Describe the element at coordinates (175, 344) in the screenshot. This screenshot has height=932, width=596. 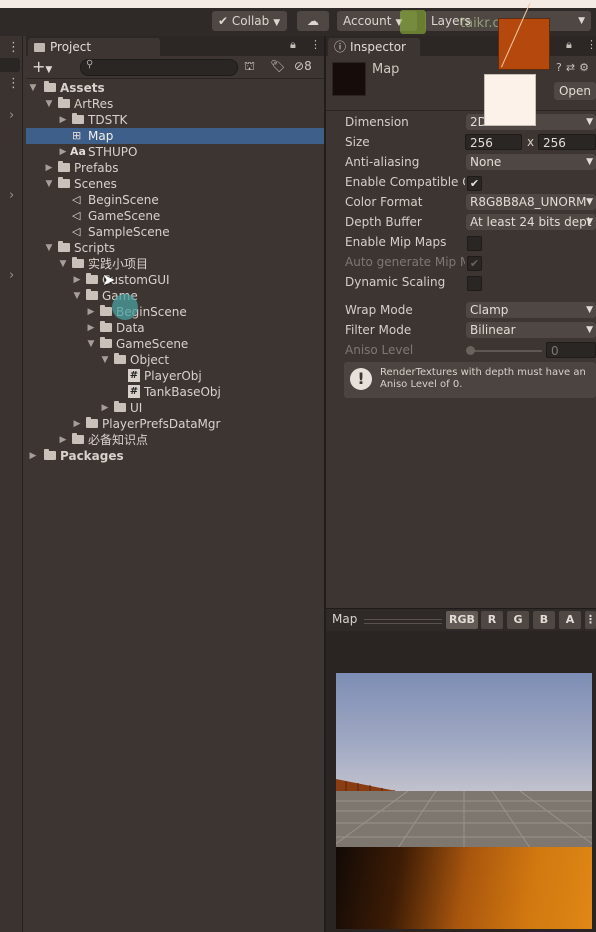
I see `tree-item-gamescene-folder: ▼ GameScene` at that location.